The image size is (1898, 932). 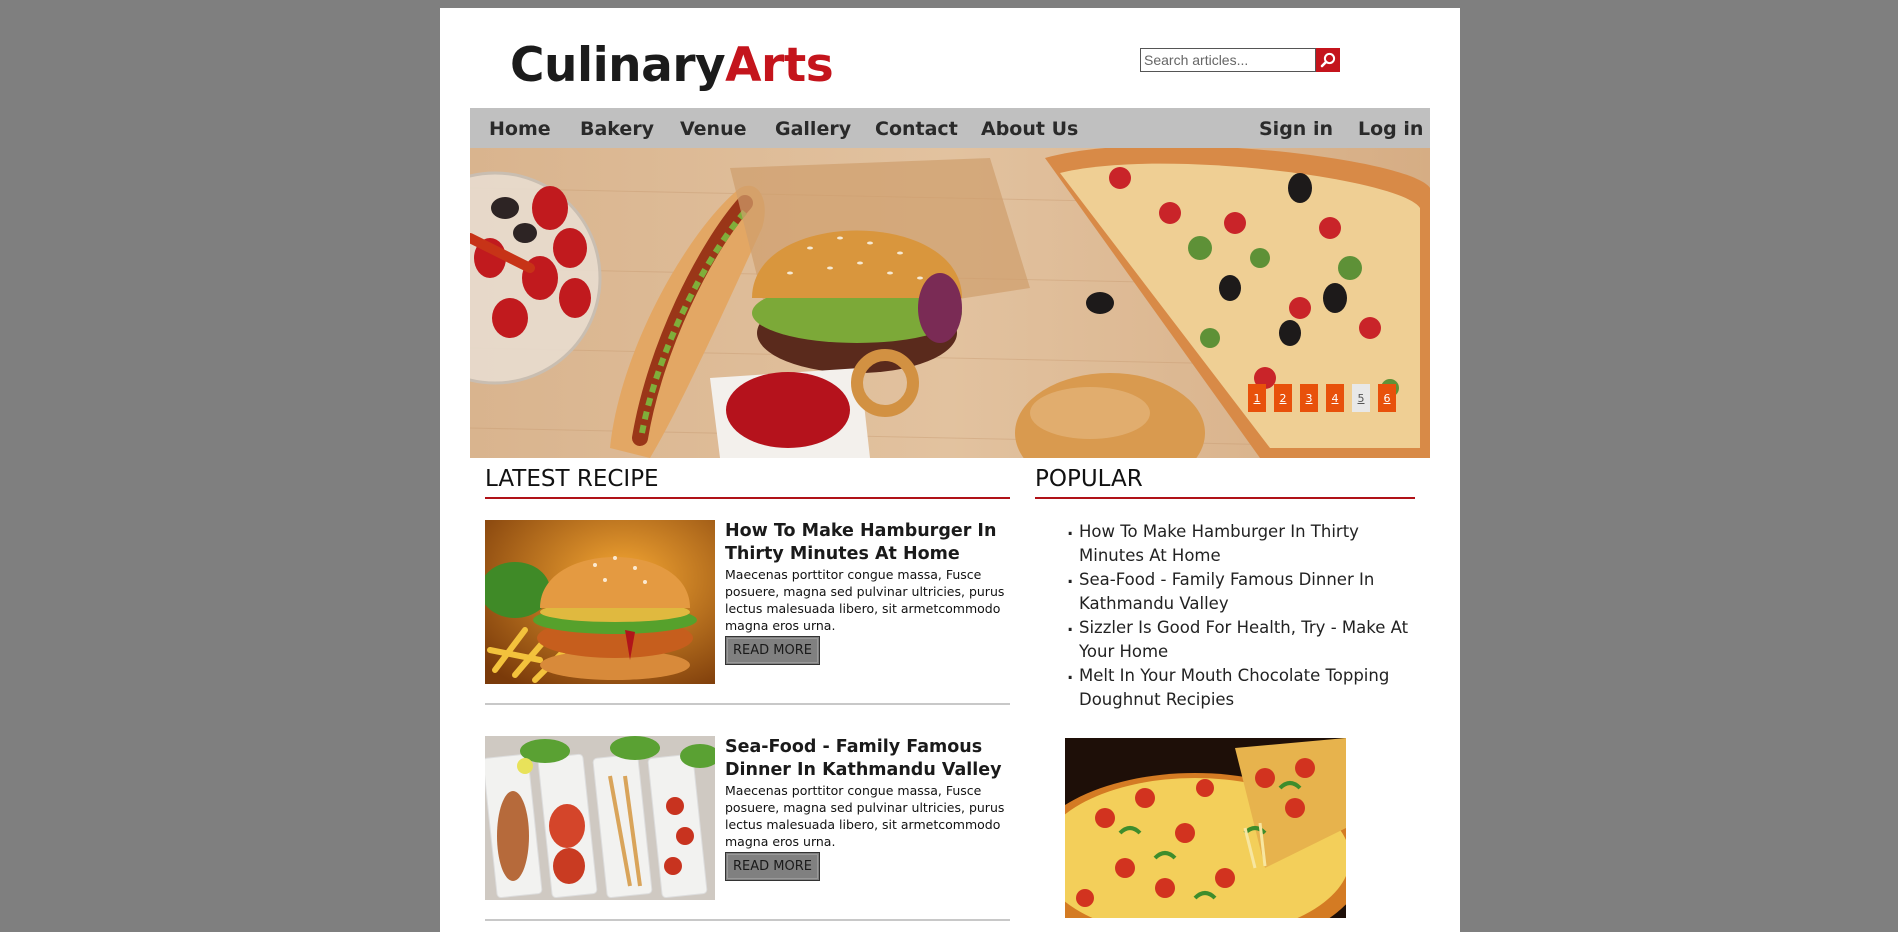 What do you see at coordinates (916, 128) in the screenshot?
I see `nav-contact: Contact` at bounding box center [916, 128].